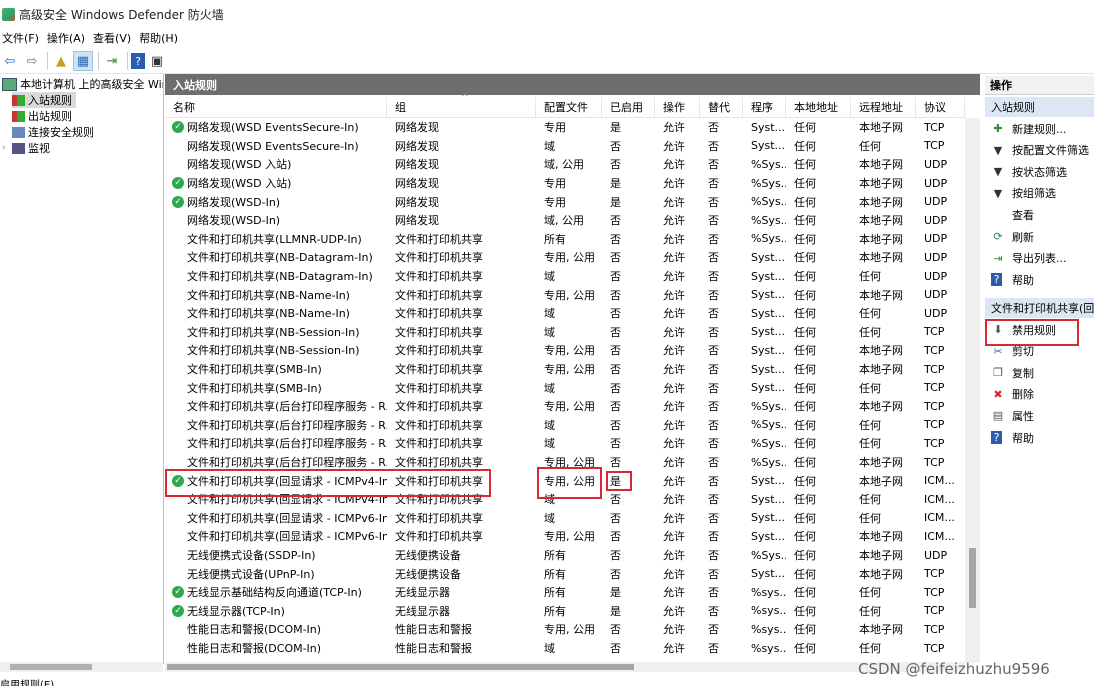 This screenshot has height=686, width=1094. Describe the element at coordinates (42, 116) in the screenshot. I see `tree-item-outbound-rules: 出站规则` at that location.